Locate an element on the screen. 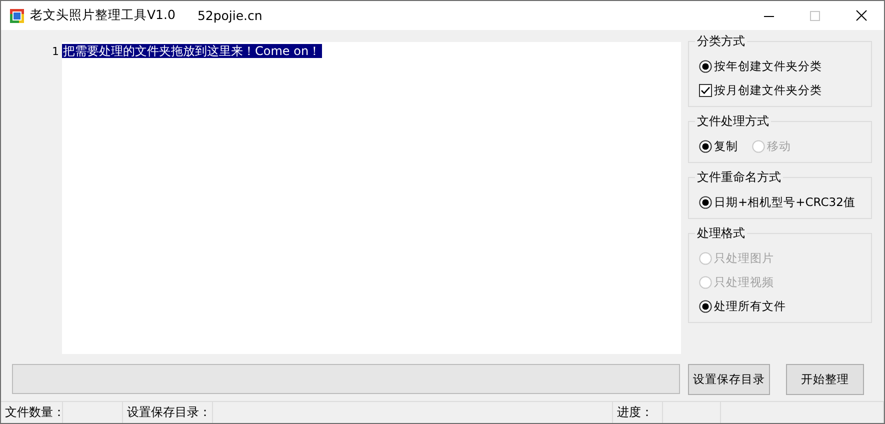  set-directory-button: 设置保存目录 is located at coordinates (729, 379).